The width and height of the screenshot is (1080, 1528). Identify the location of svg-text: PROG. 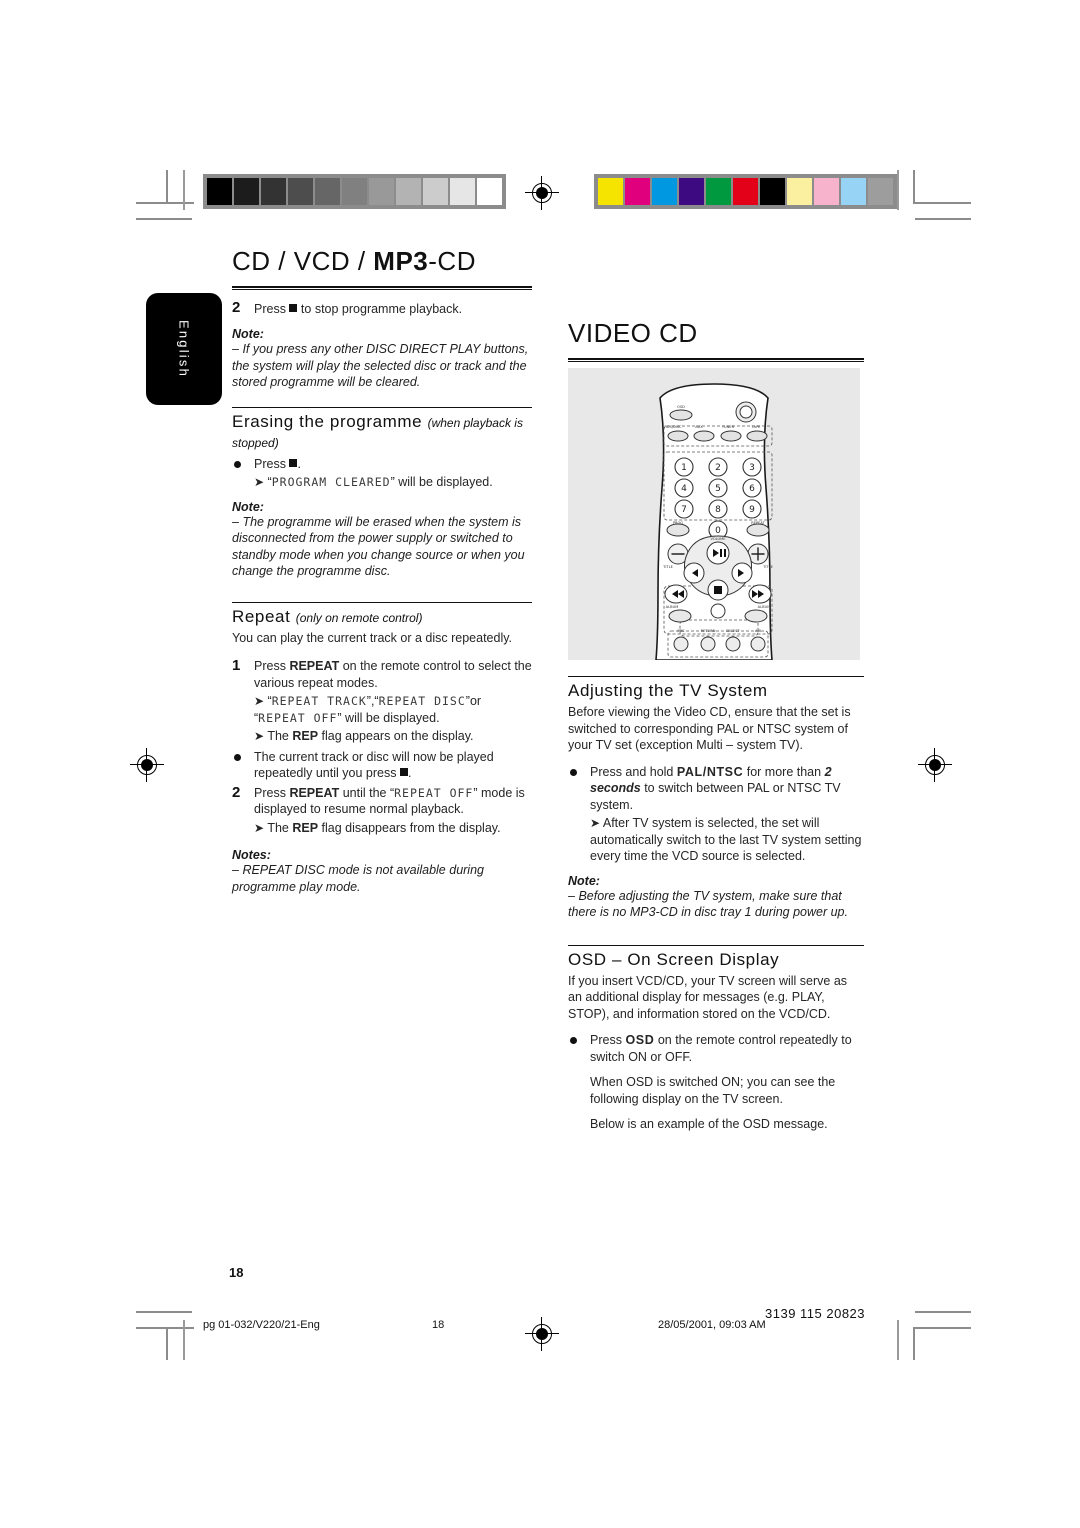
(678, 523).